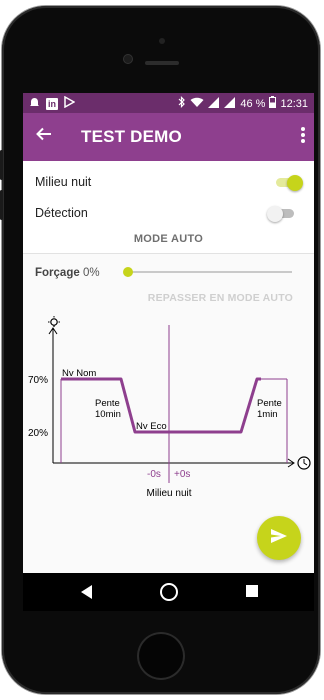  Describe the element at coordinates (162, 63) in the screenshot. I see `earpiece-speaker` at that location.